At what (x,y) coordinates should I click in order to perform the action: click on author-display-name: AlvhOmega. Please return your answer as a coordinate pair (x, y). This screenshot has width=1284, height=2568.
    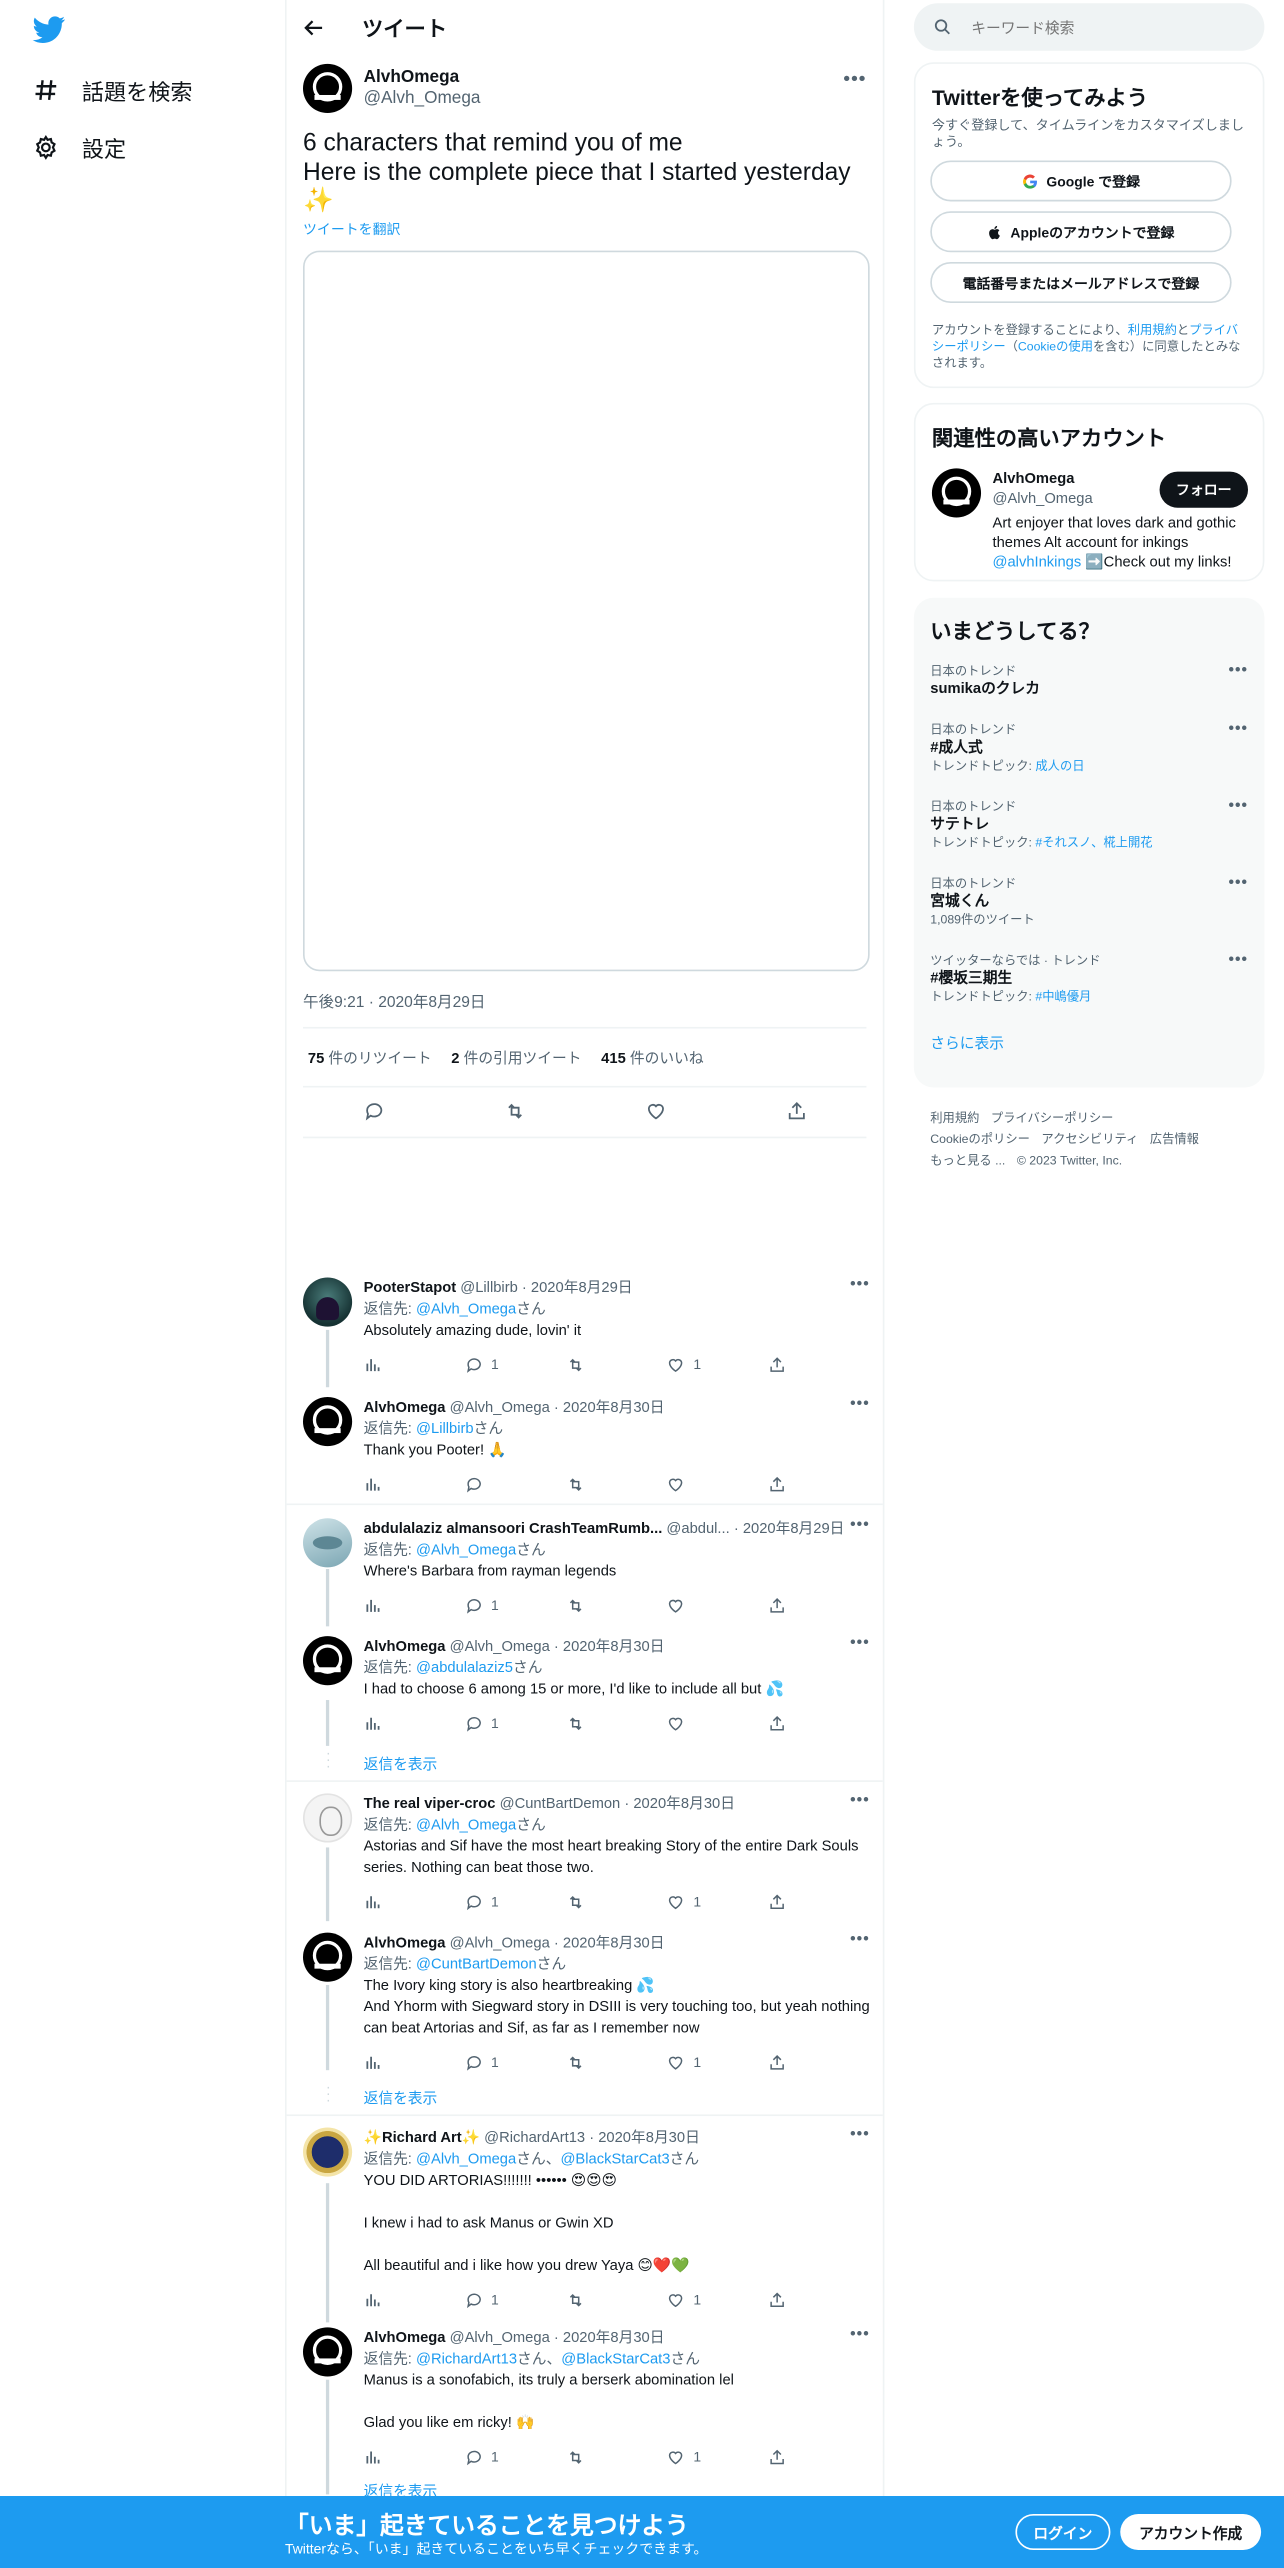
    Looking at the image, I should click on (422, 77).